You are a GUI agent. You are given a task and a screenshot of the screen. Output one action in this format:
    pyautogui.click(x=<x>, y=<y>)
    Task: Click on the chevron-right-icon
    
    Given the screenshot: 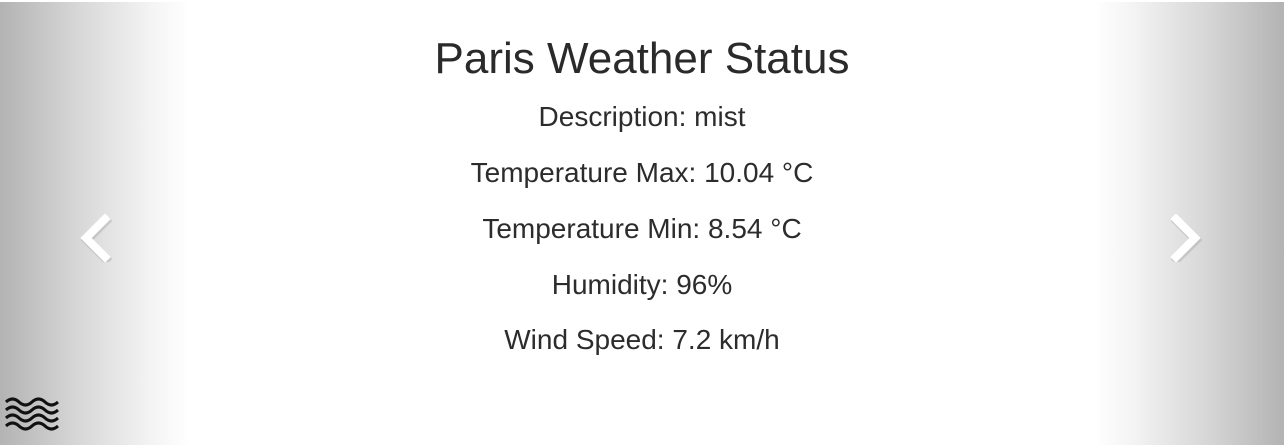 What is the action you would take?
    pyautogui.click(x=1184, y=238)
    